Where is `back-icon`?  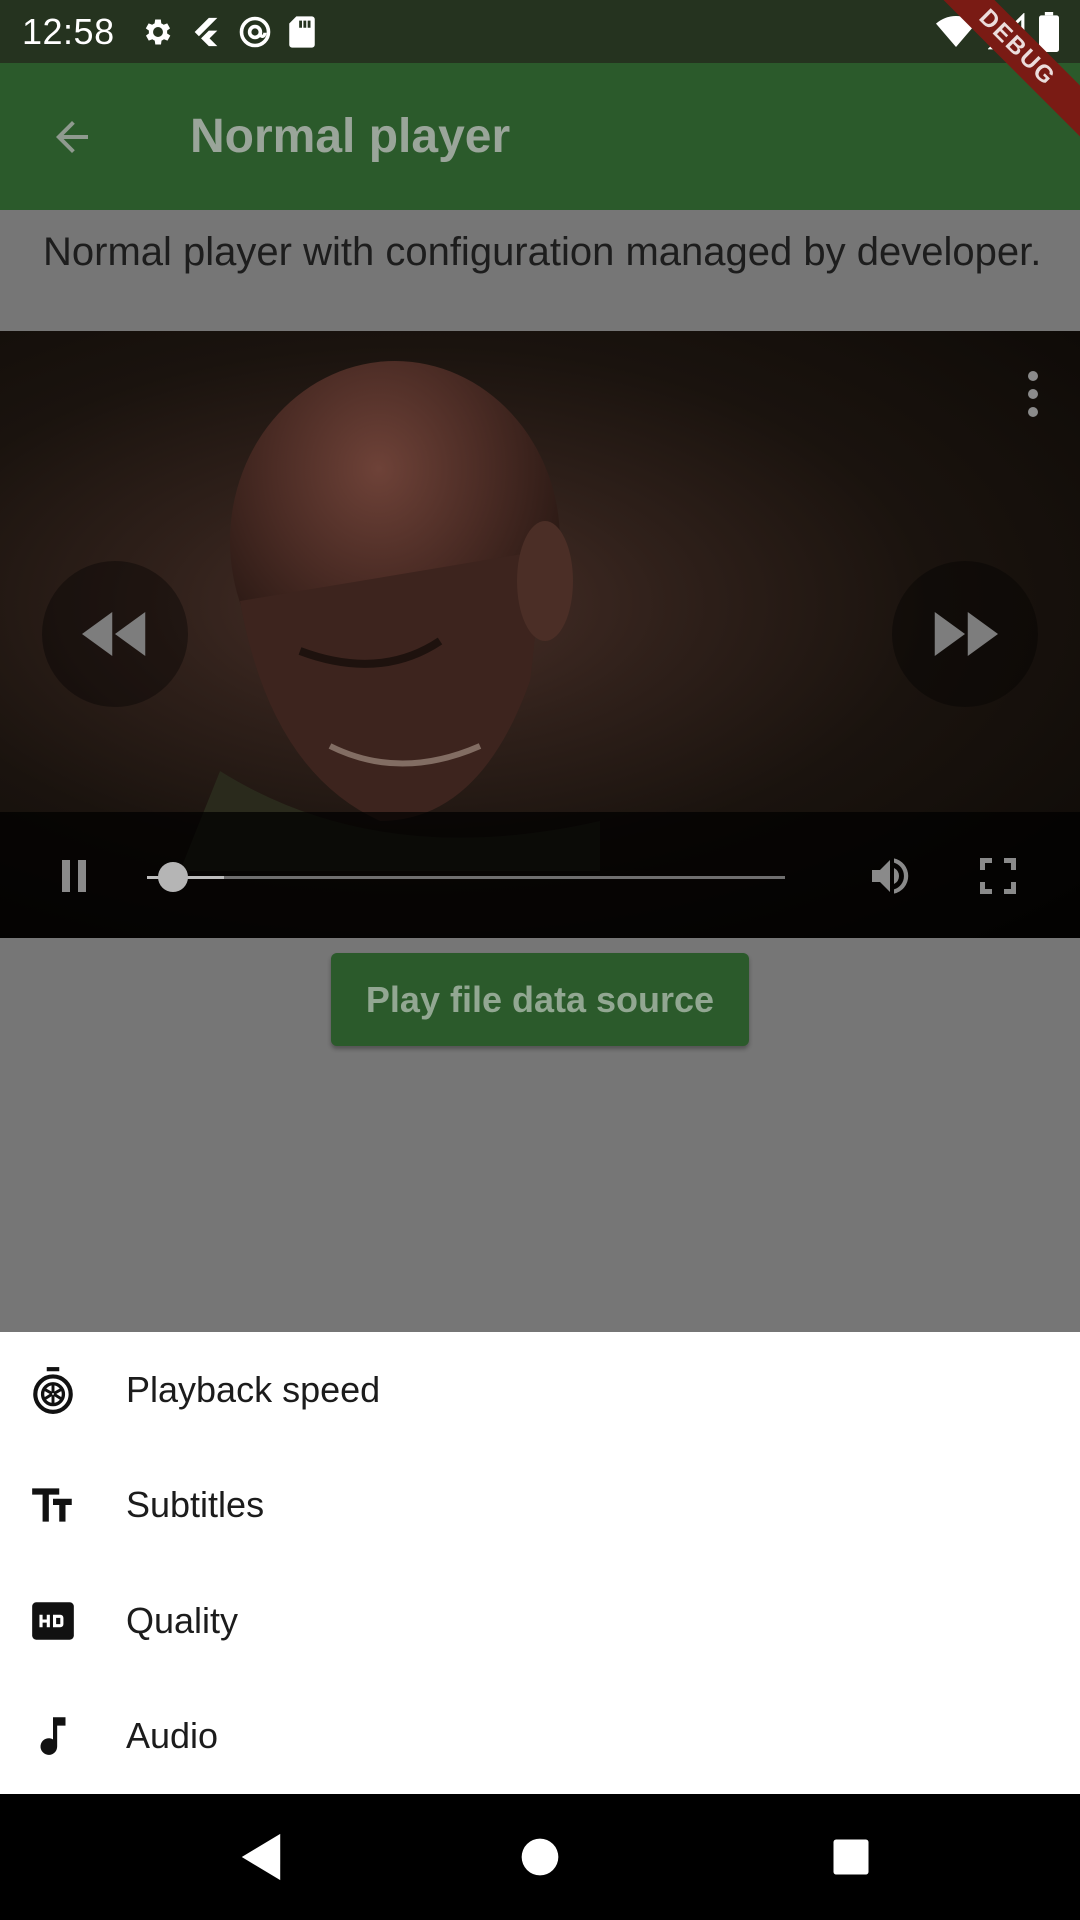 back-icon is located at coordinates (261, 1857).